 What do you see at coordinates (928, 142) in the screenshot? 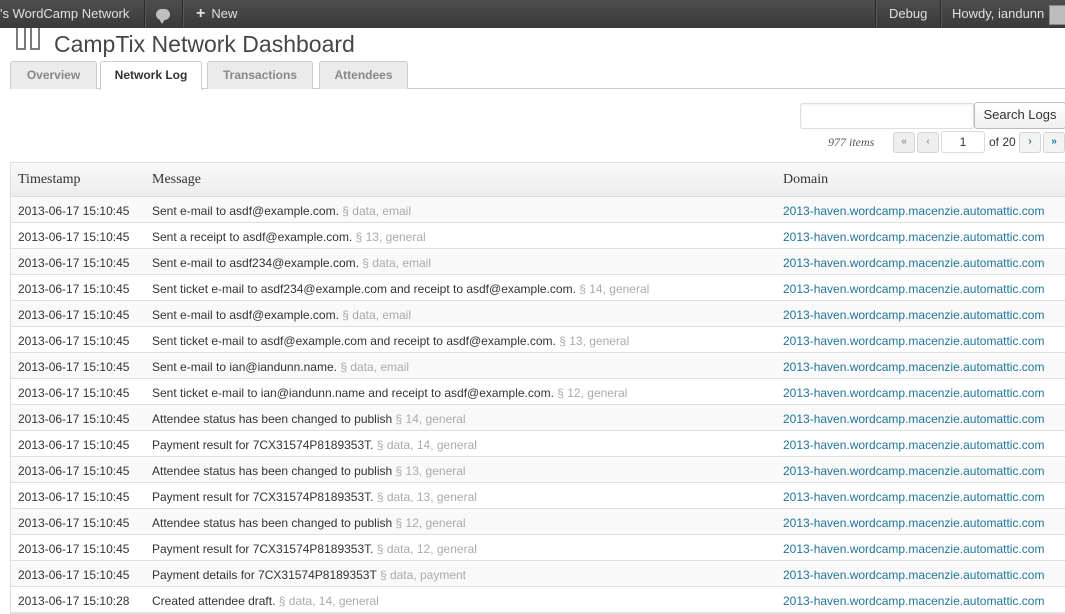
I see `prev-page-button: ‹` at bounding box center [928, 142].